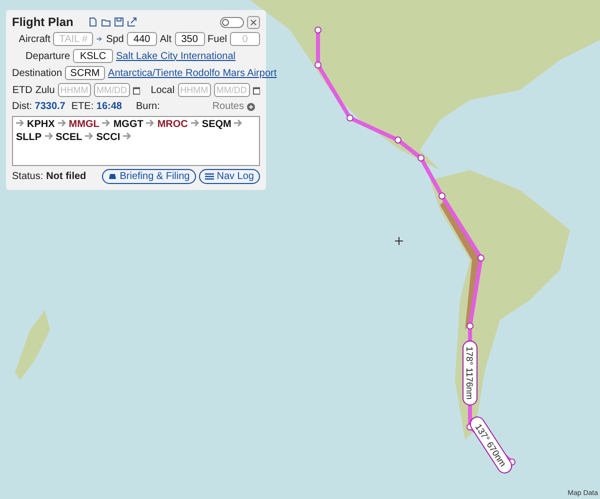 Image resolution: width=600 pixels, height=499 pixels. Describe the element at coordinates (73, 39) in the screenshot. I see `tail-number-field: TAIL #` at that location.